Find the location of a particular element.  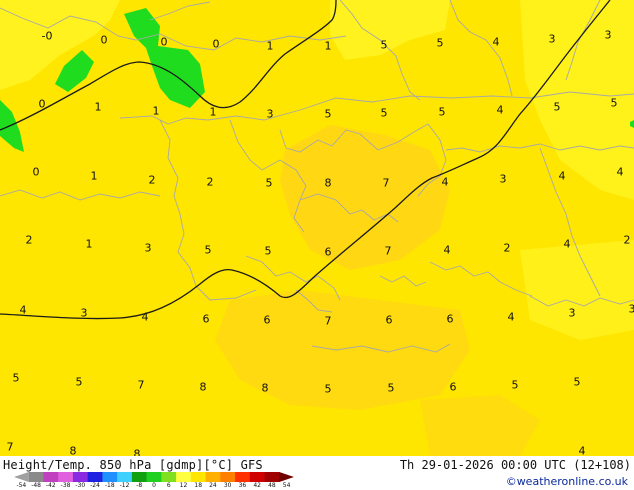

color-scale-label: -12 is located at coordinates (124, 485).